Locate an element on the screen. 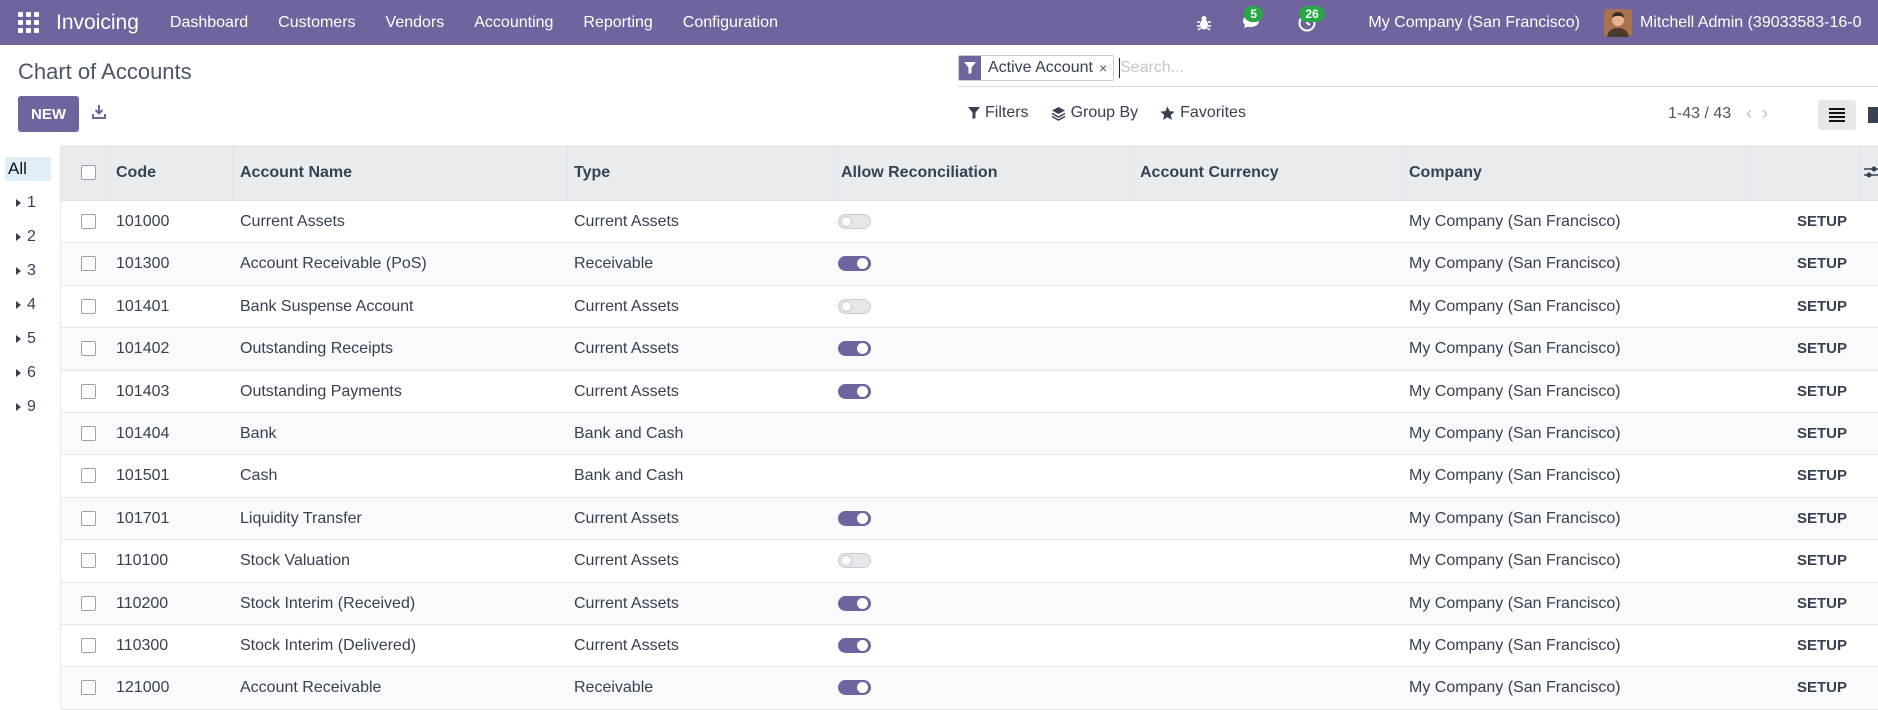  new-button: NEW is located at coordinates (48, 114).